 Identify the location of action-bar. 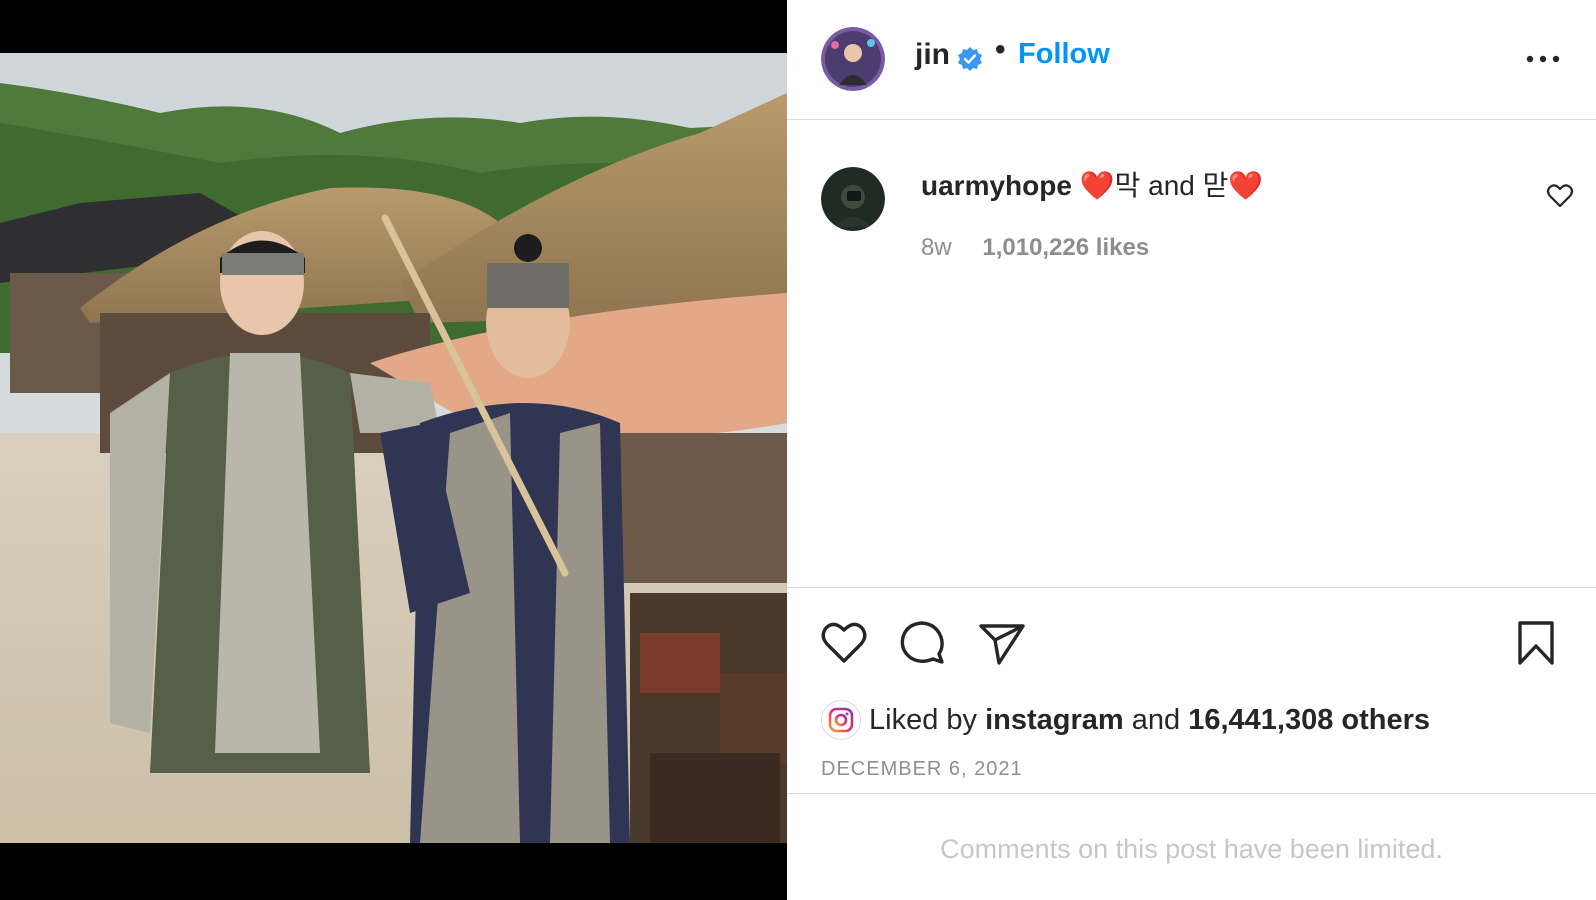
(1191, 646).